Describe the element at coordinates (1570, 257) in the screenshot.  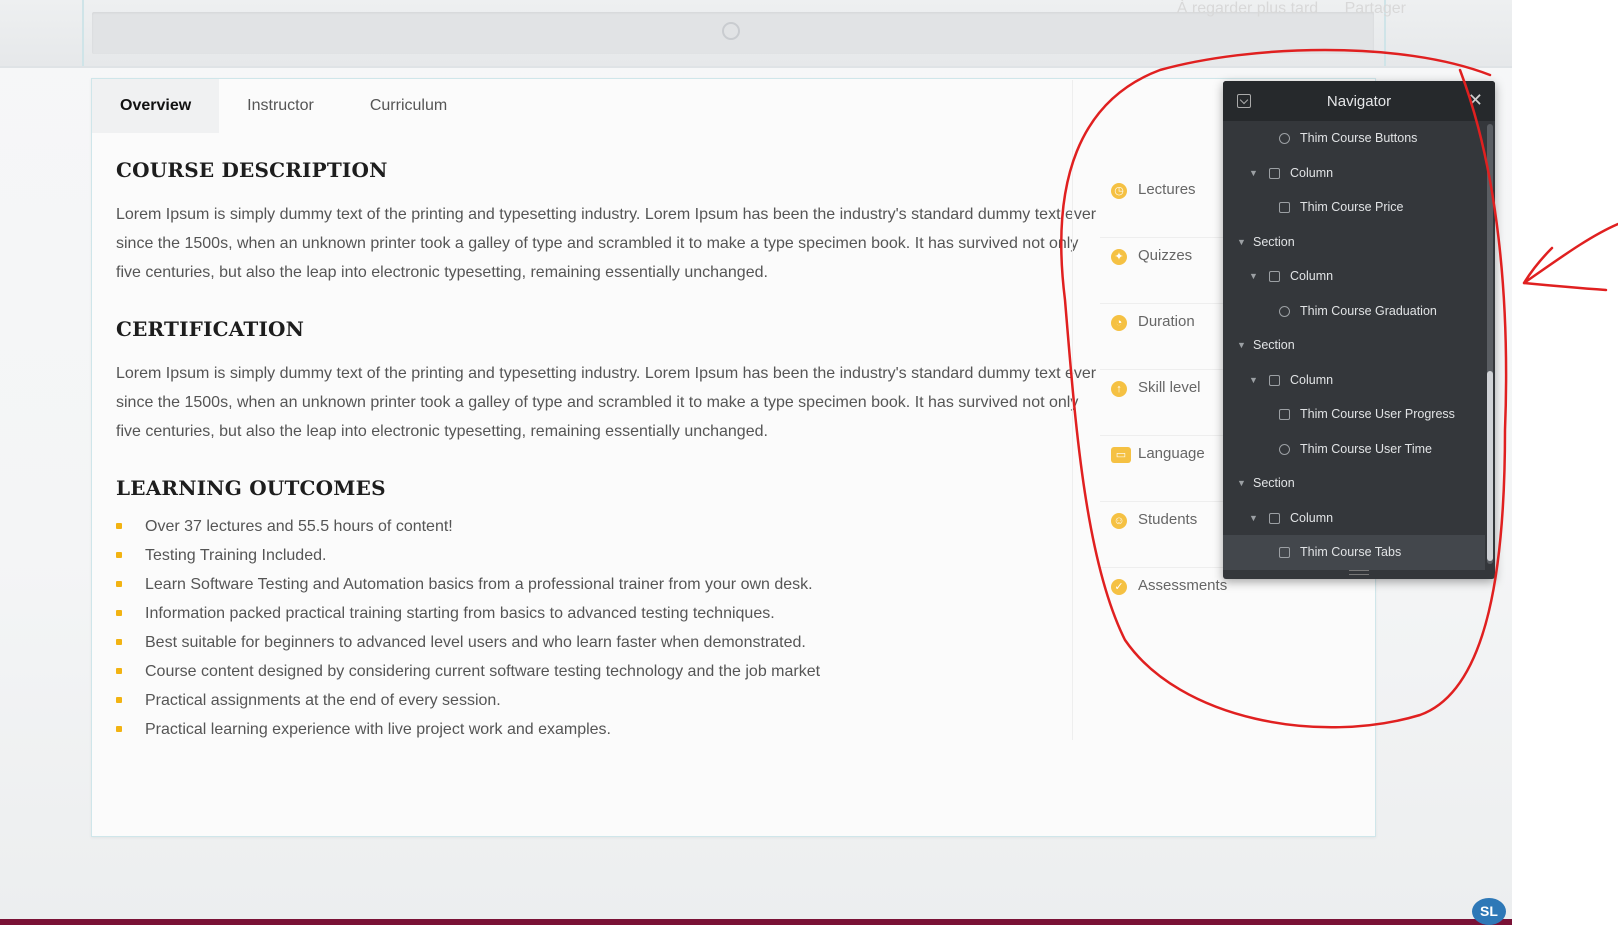
I see `annotation-arrow` at that location.